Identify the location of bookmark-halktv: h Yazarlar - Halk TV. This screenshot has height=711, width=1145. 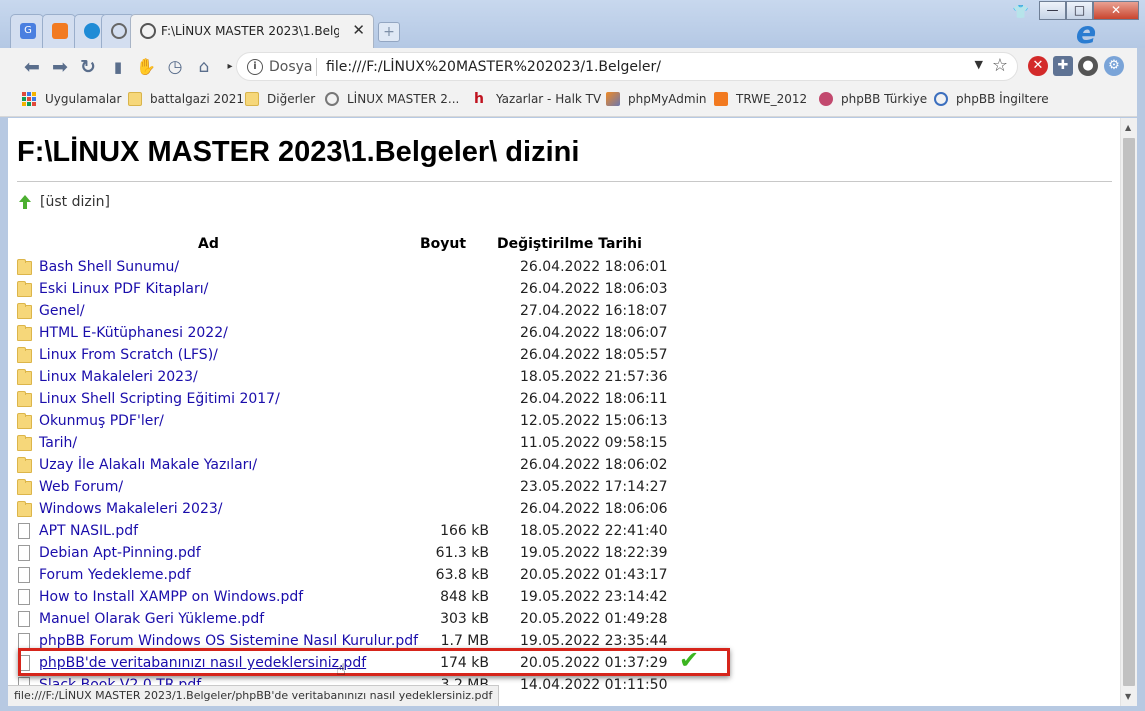
(537, 99).